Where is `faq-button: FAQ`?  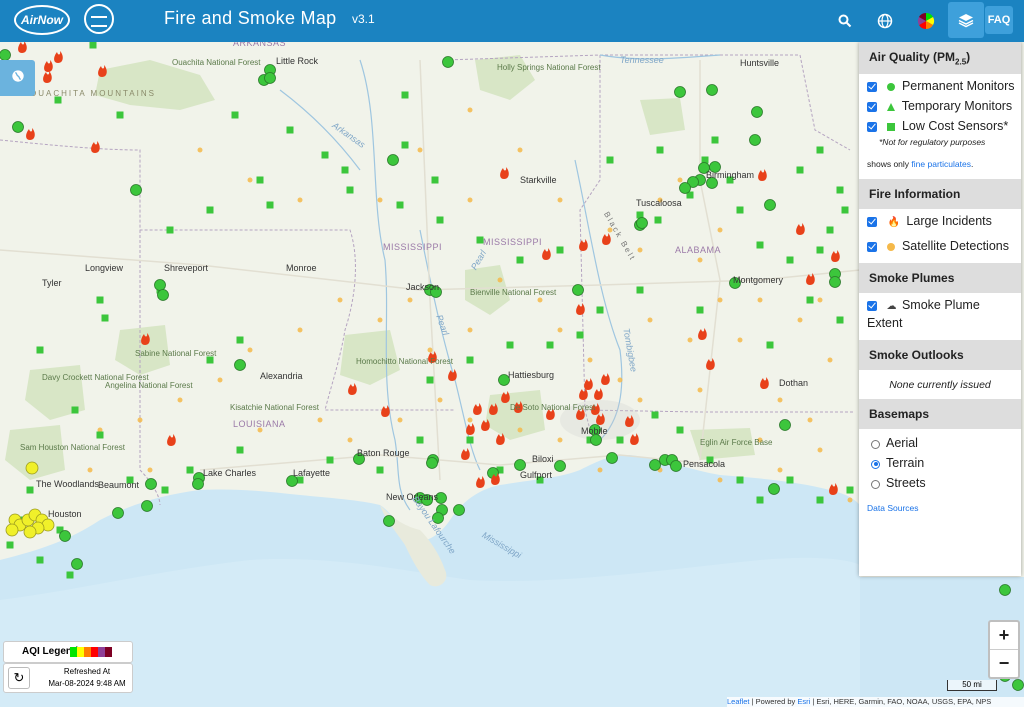 faq-button: FAQ is located at coordinates (999, 20).